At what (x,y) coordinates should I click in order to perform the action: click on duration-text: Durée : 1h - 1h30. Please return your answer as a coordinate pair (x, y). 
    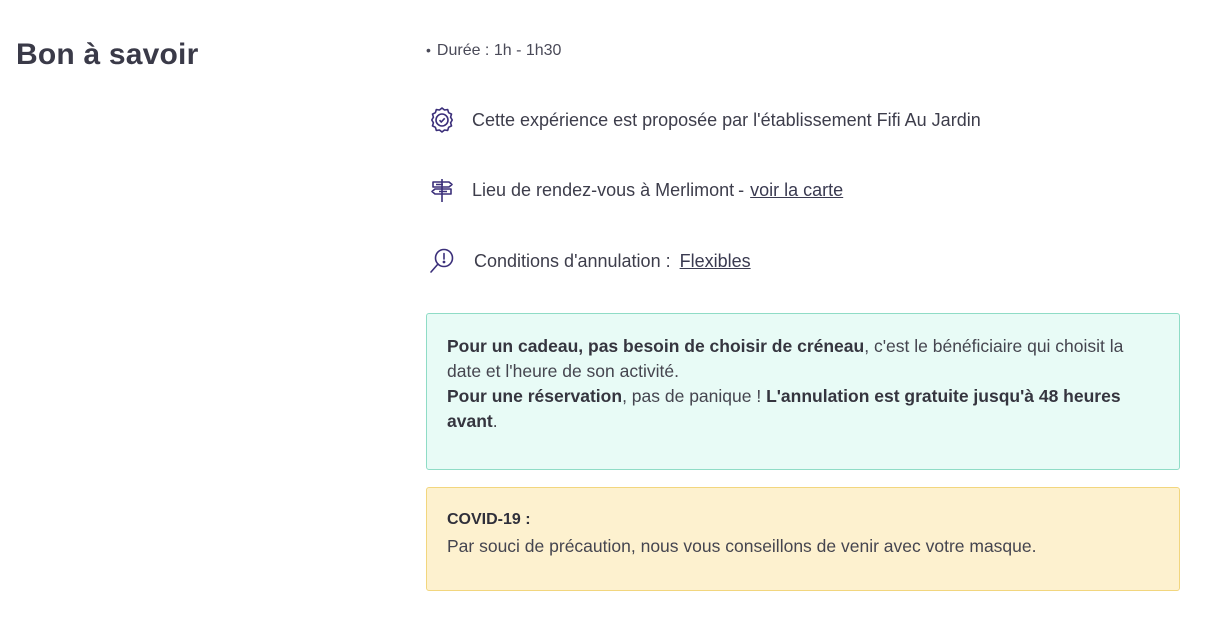
    Looking at the image, I should click on (499, 50).